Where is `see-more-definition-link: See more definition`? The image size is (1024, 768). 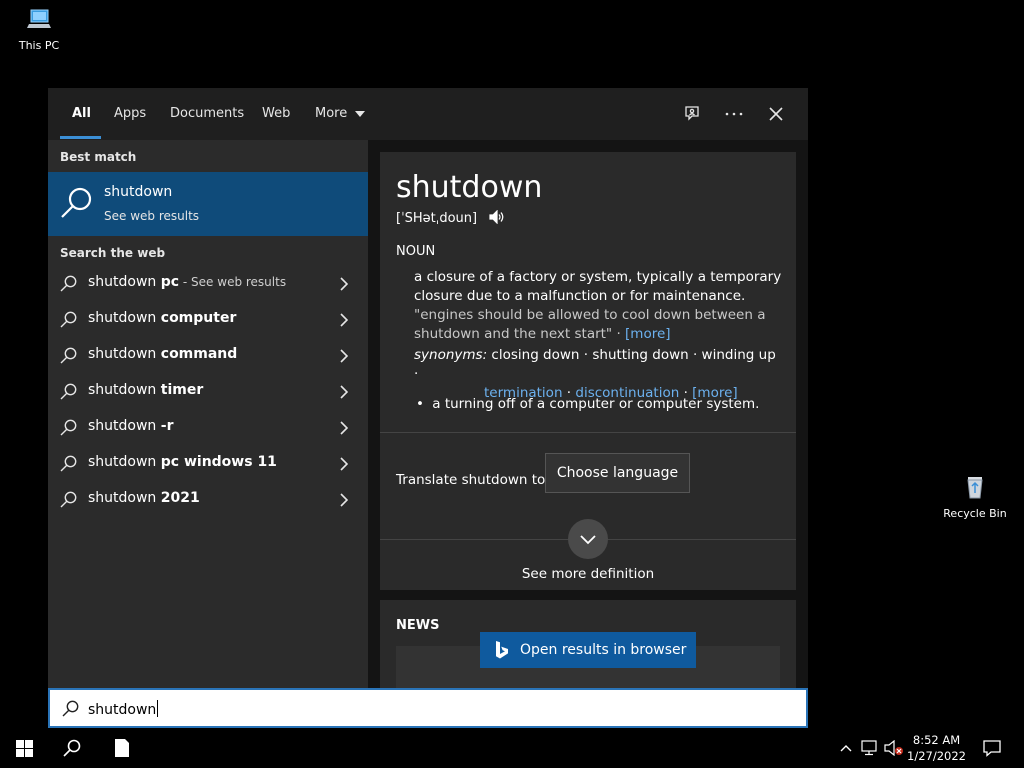
see-more-definition-link: See more definition is located at coordinates (588, 574).